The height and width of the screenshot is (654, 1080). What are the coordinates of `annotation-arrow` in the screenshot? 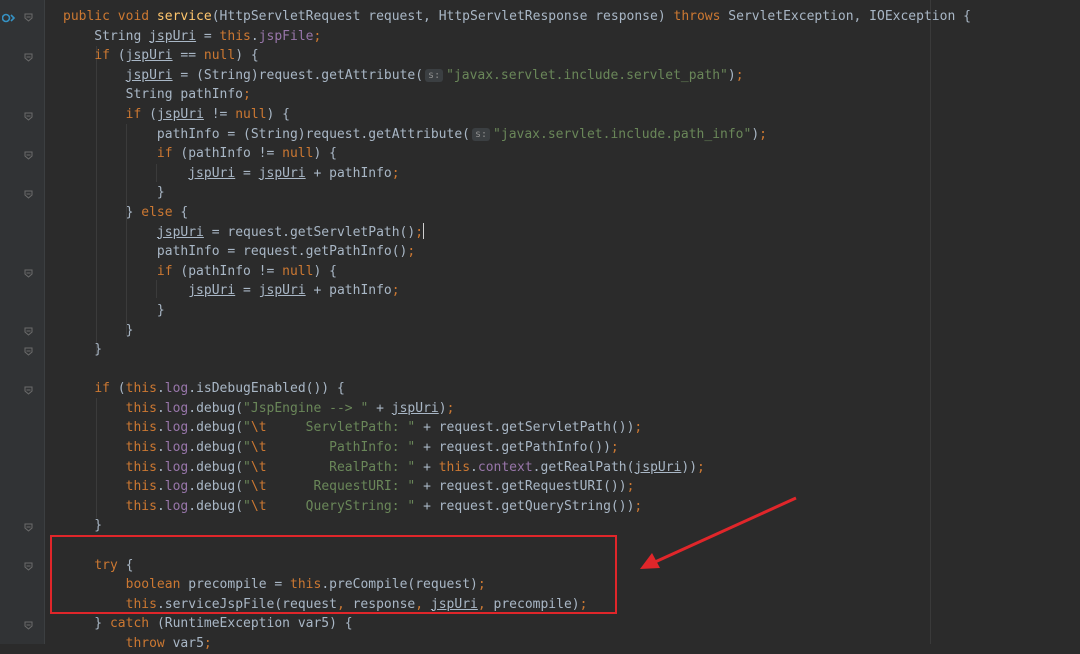 It's located at (718, 532).